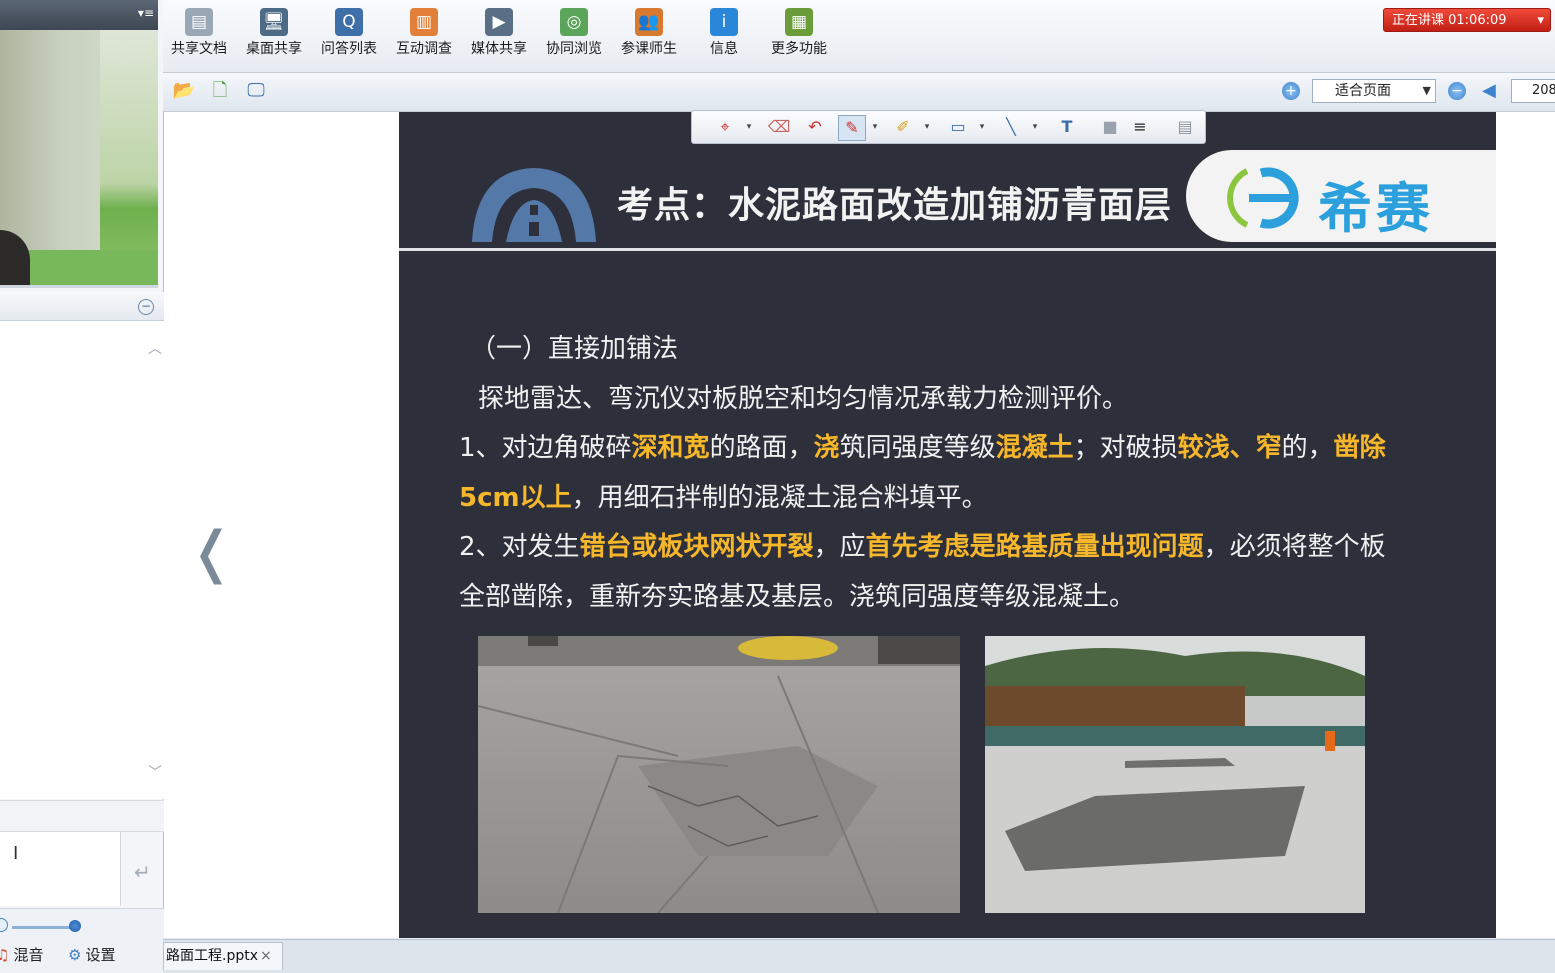  I want to click on slide-paragraph-2: 2、对发生错台或板块网状开裂，应首先考虑是路基质量出现问题，必须将整个板, so click(922, 544).